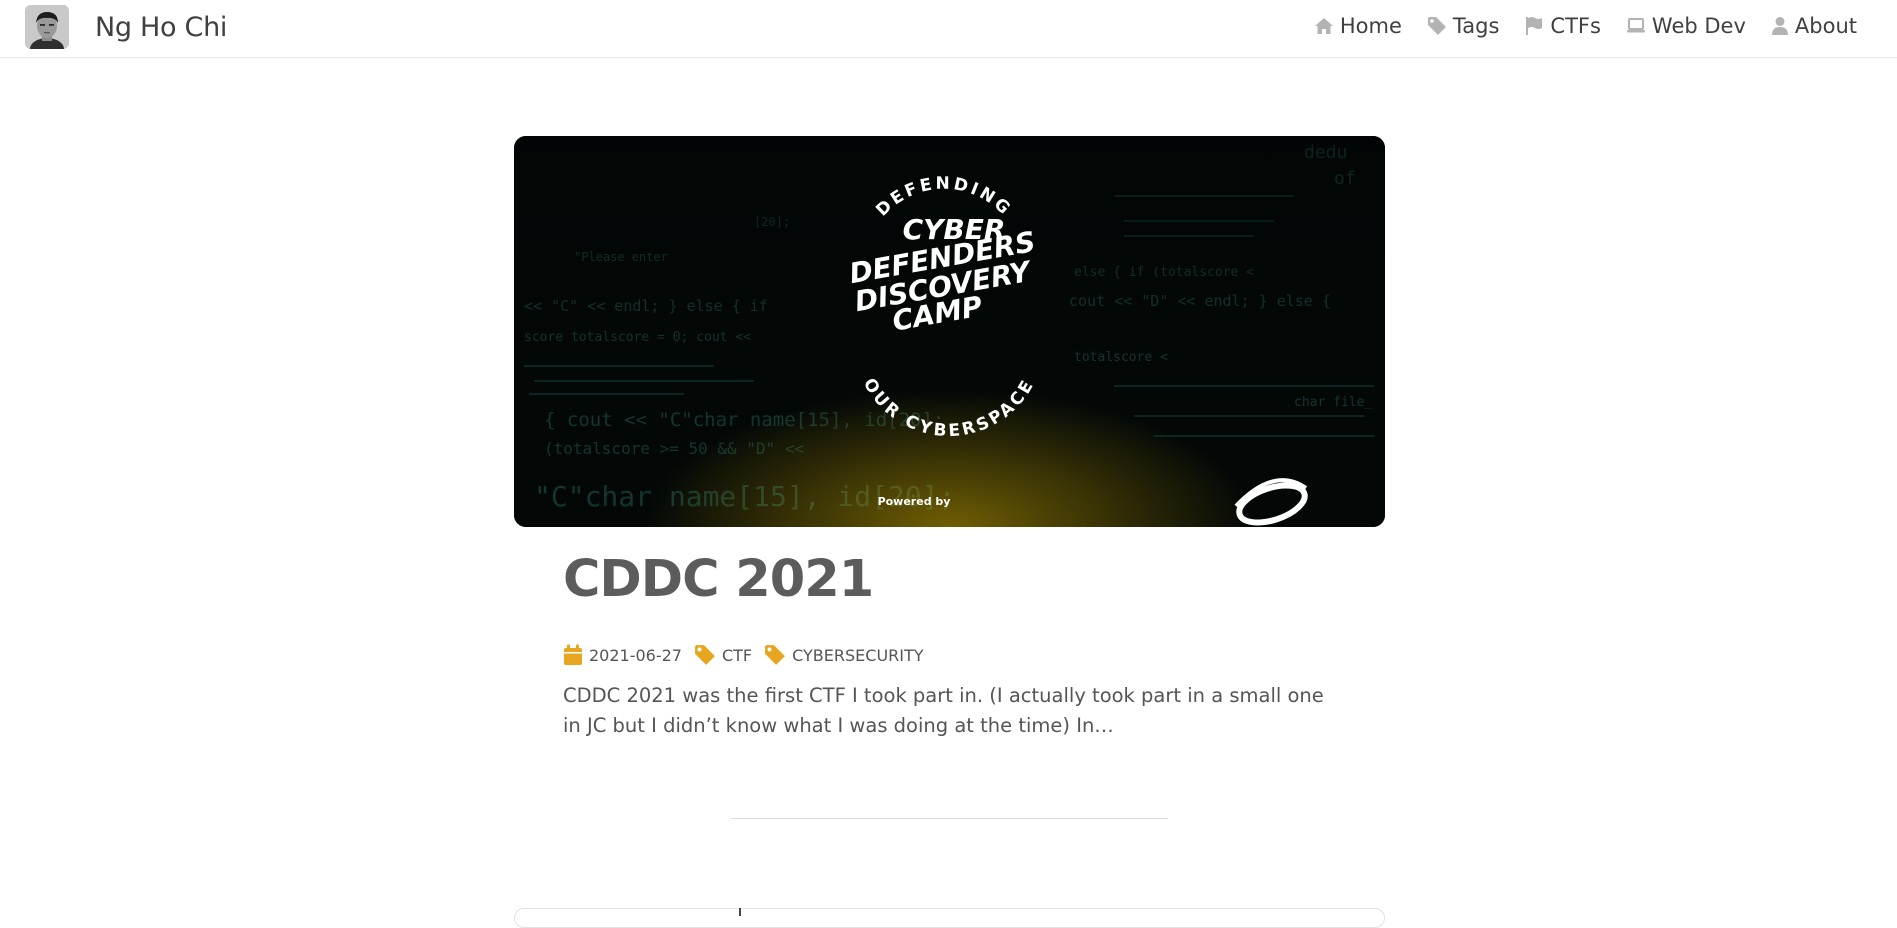  I want to click on nav-item-home: Home, so click(1358, 26).